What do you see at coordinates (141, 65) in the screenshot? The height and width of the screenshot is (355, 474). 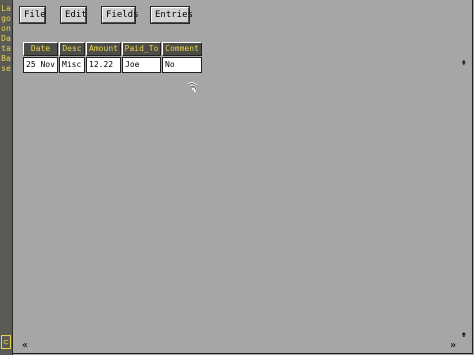 I see `table-cell-paid-to: Joe` at bounding box center [141, 65].